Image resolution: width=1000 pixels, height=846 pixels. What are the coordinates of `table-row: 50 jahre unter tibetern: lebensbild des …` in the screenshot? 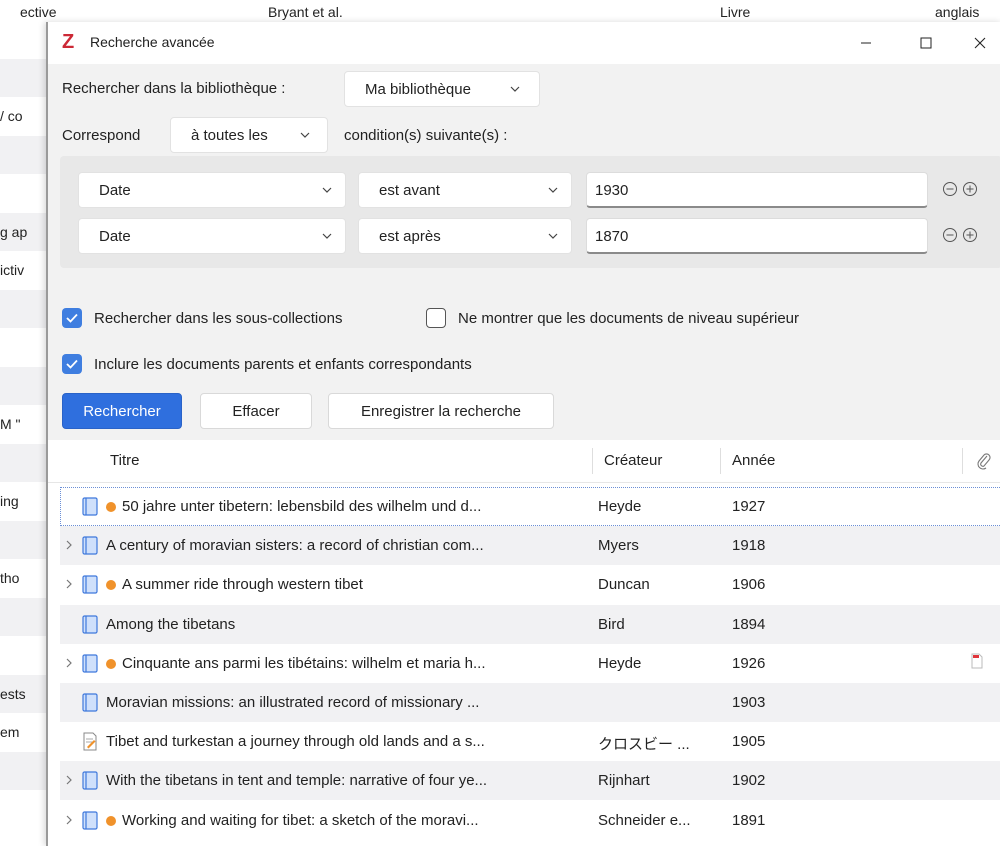 It's located at (530, 506).